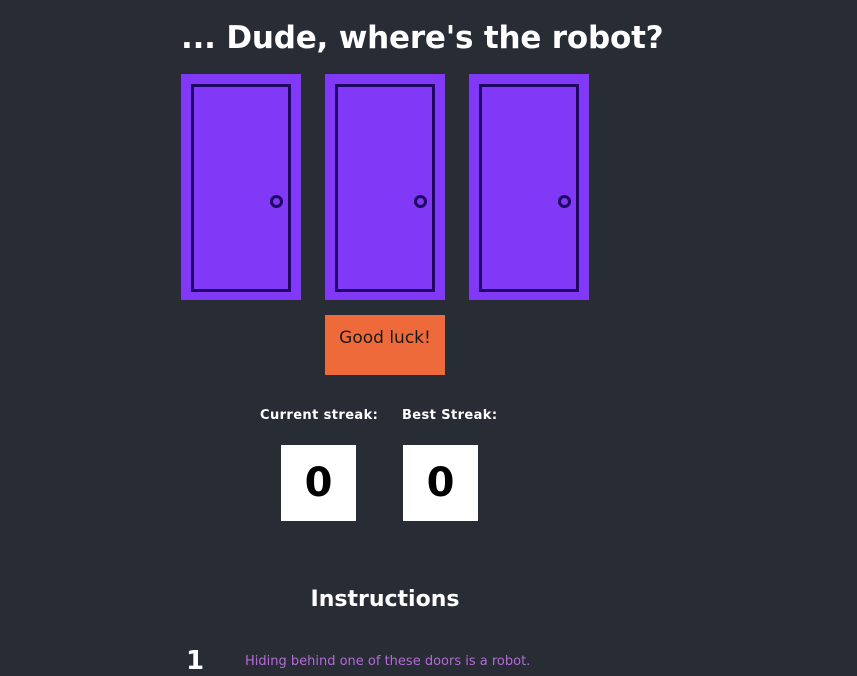  I want to click on page-title: ... Dude, where's the robot?, so click(422, 38).